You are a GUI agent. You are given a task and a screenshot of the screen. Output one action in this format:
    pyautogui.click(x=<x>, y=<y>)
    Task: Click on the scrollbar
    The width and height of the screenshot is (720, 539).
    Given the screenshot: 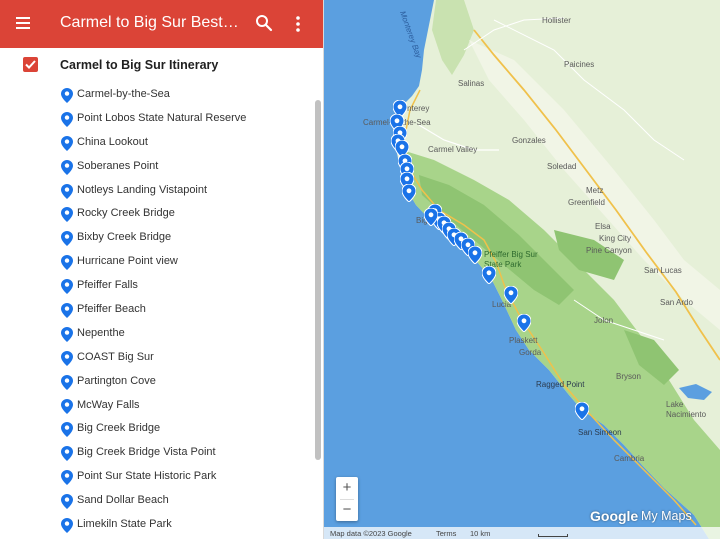 What is the action you would take?
    pyautogui.click(x=318, y=280)
    